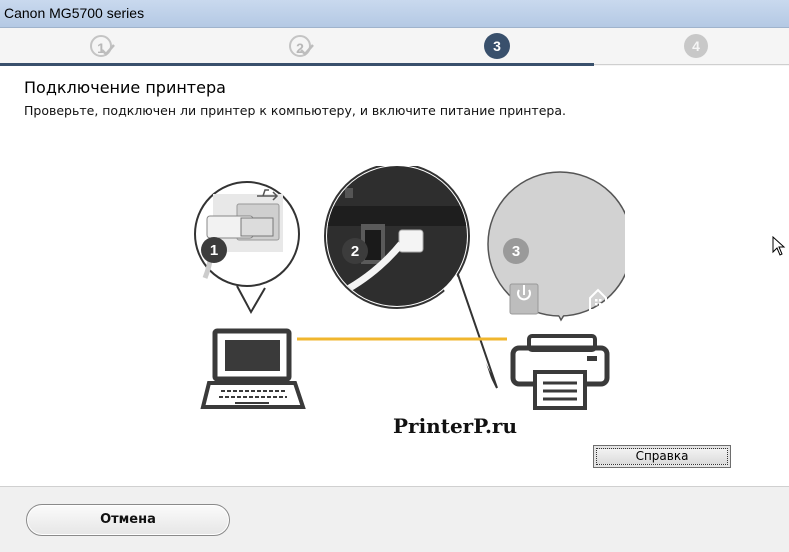 The image size is (789, 552). Describe the element at coordinates (128, 520) in the screenshot. I see `cancel-button: Отмена` at that location.